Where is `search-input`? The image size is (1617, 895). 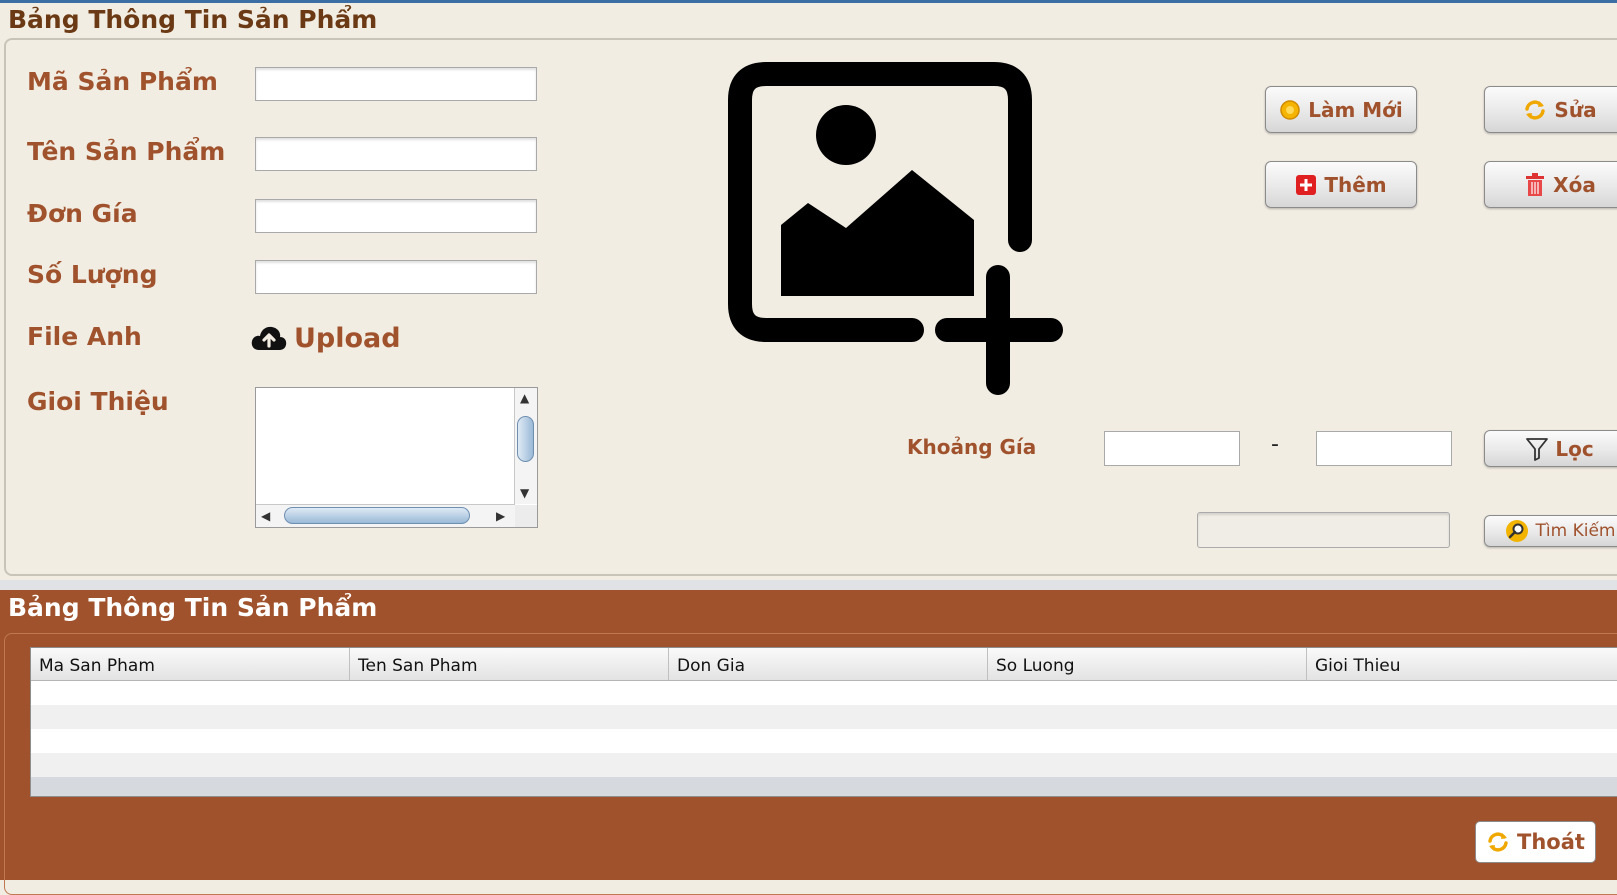
search-input is located at coordinates (1323, 530).